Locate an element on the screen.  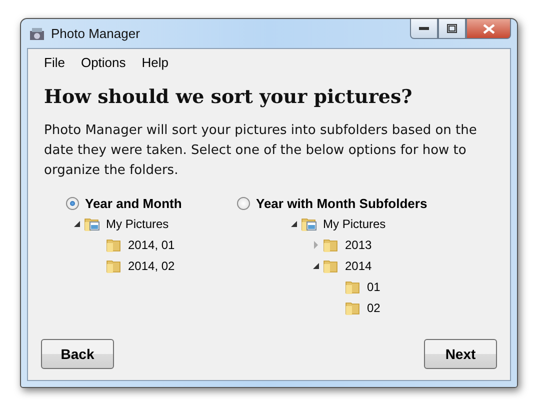
maximize-icon is located at coordinates (452, 28).